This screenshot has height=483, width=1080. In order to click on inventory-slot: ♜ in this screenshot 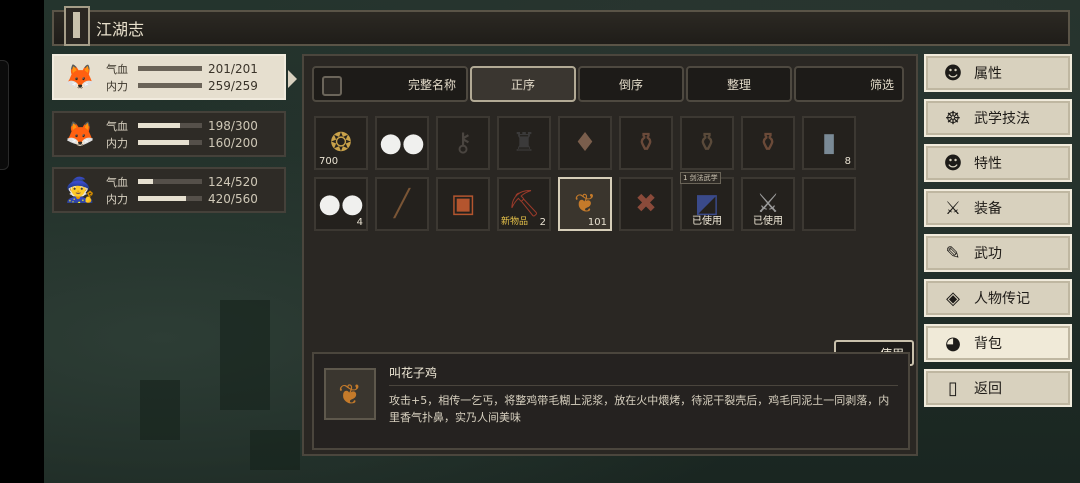, I will do `click(524, 143)`.